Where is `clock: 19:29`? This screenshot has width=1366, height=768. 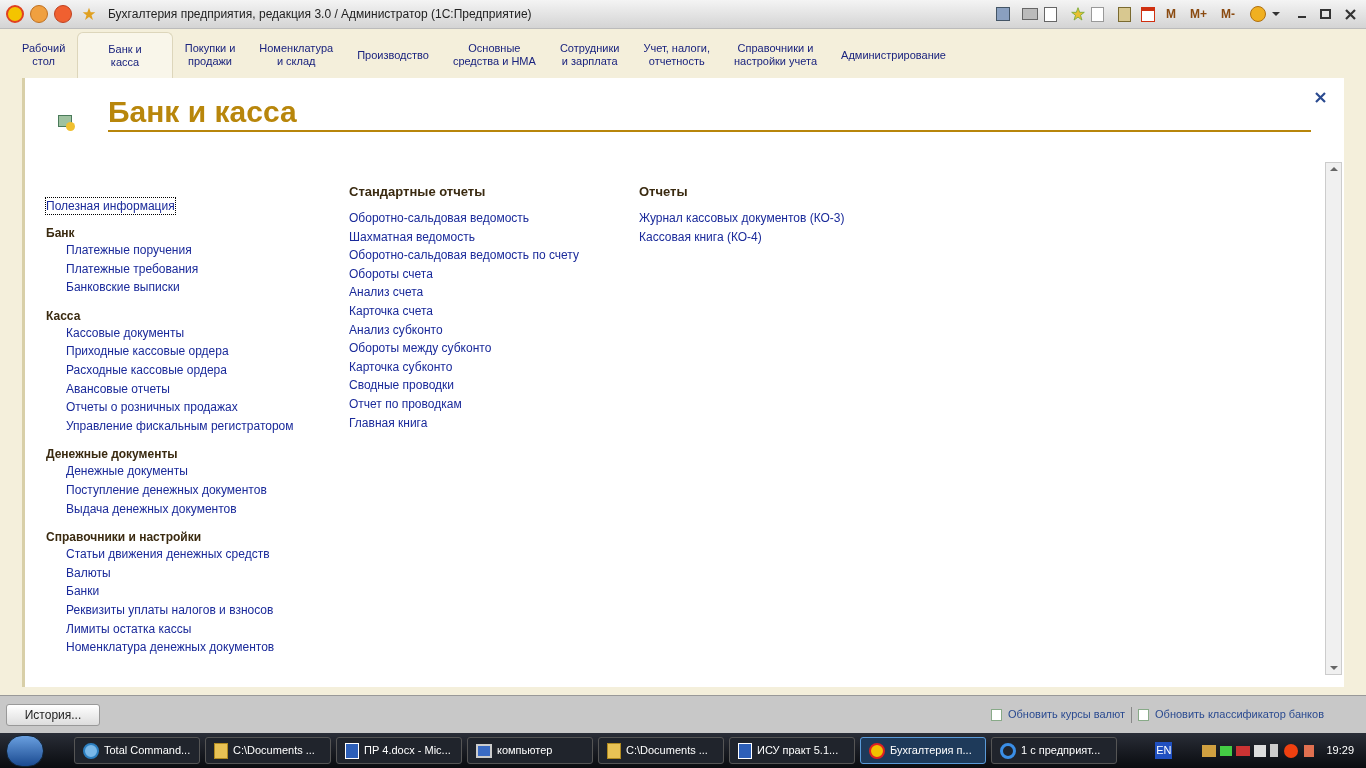 clock: 19:29 is located at coordinates (1340, 751).